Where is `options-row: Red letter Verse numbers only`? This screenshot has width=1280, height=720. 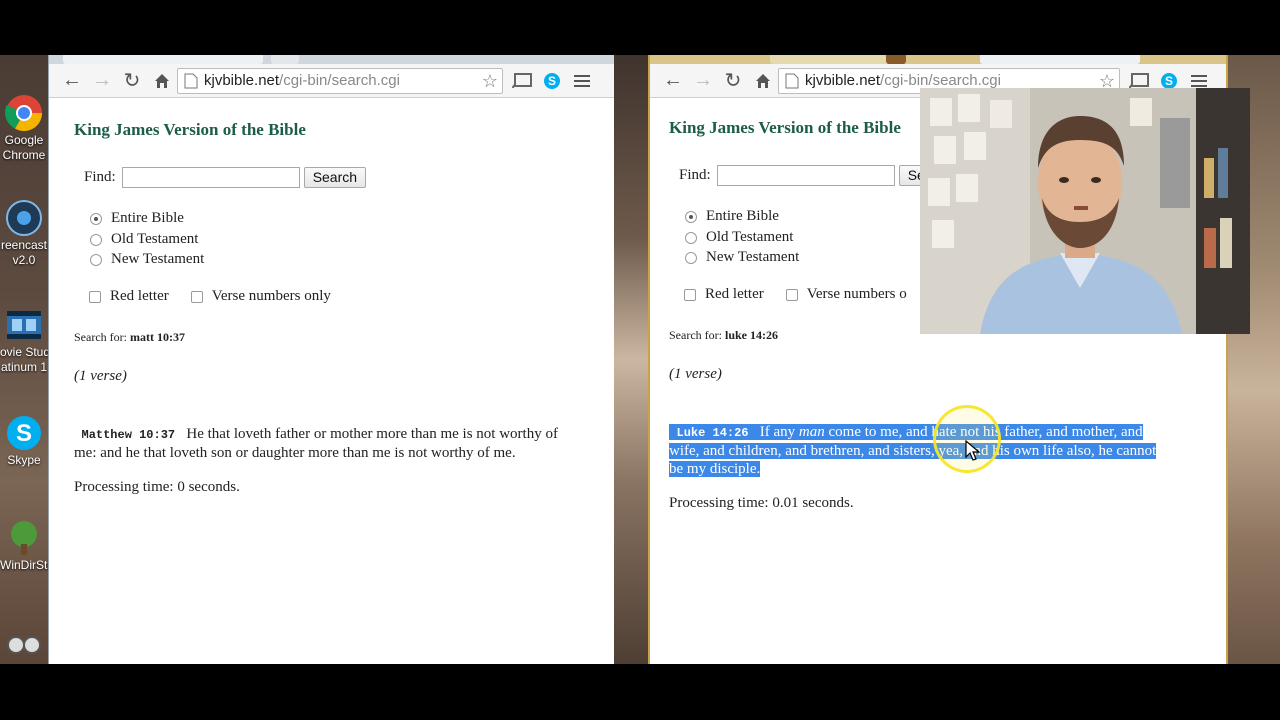 options-row: Red letter Verse numbers only is located at coordinates (210, 296).